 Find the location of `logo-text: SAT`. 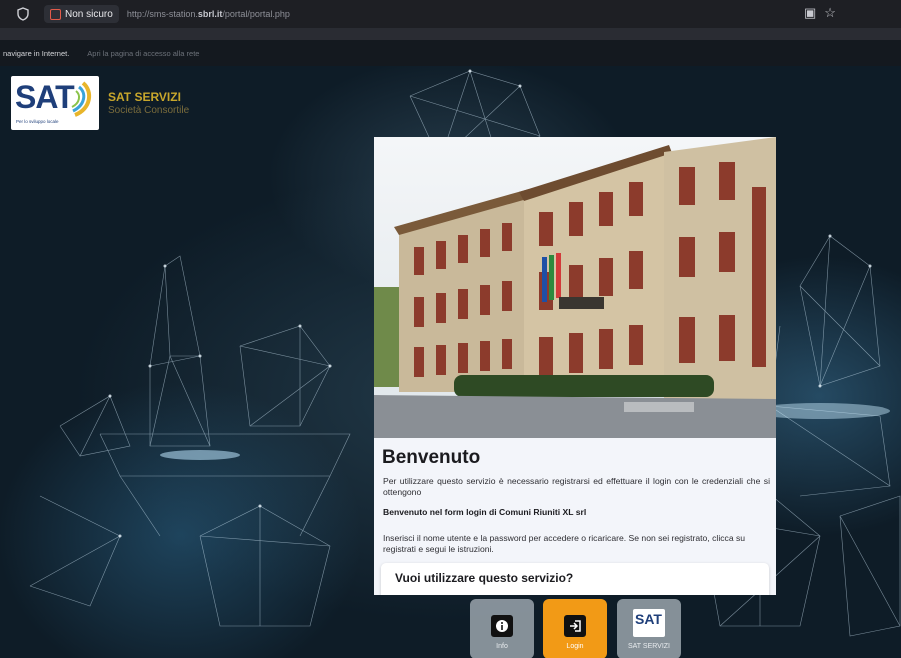

logo-text: SAT is located at coordinates (45, 97).